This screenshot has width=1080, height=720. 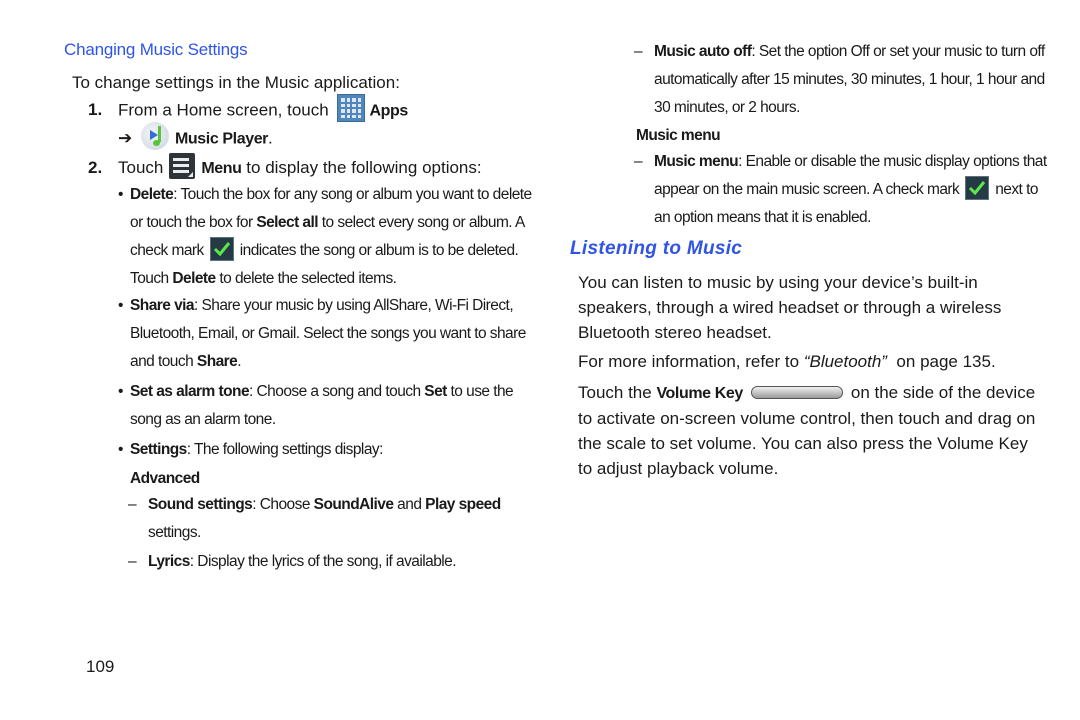 I want to click on bullet-label: Share via, so click(x=162, y=305).